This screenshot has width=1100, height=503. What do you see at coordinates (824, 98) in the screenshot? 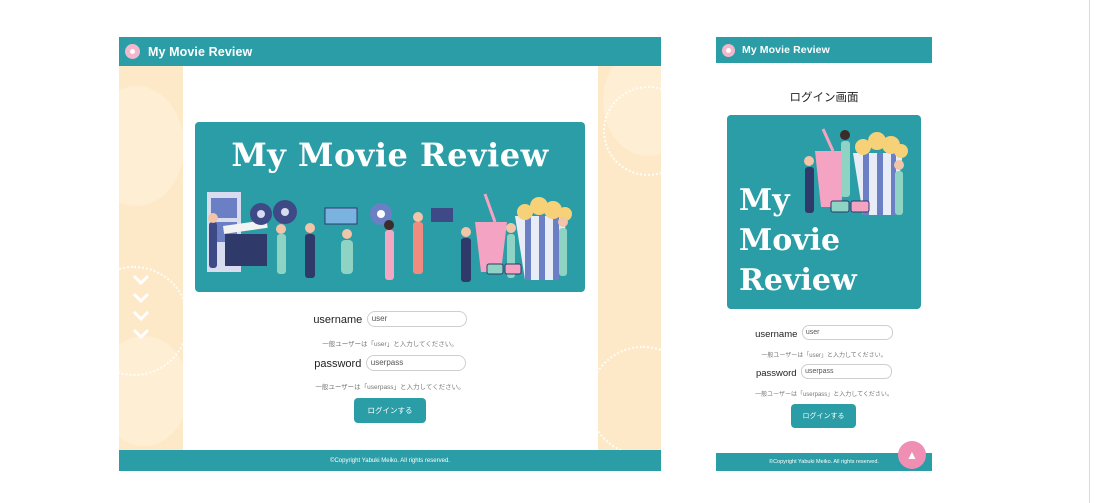
I see `page-title: ログイン画面` at bounding box center [824, 98].